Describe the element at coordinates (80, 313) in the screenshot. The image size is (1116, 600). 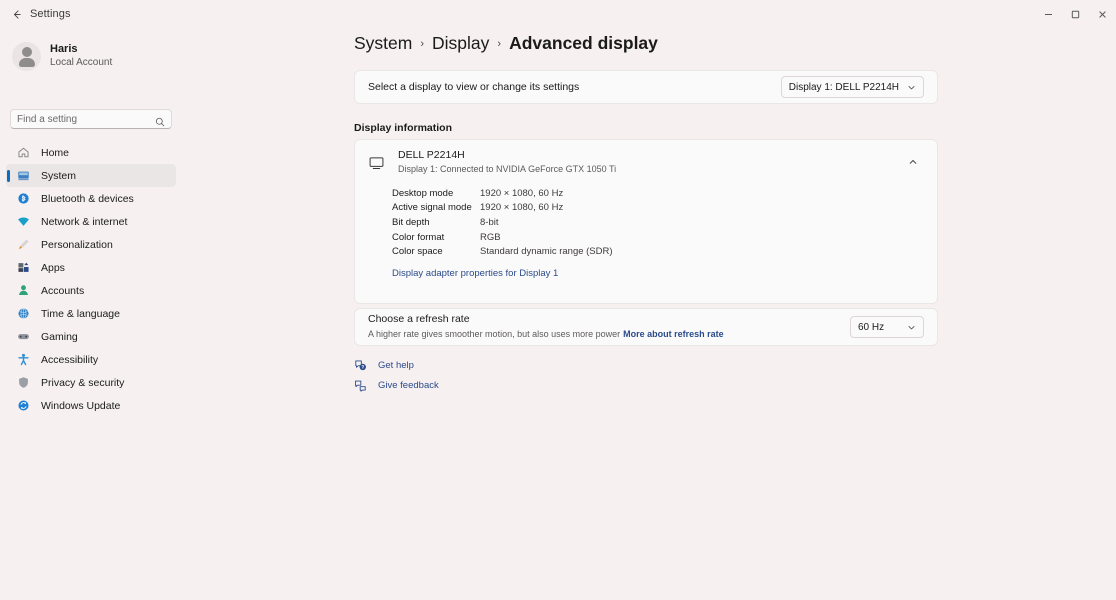
I see `sidebar-item-label: Time & language` at that location.